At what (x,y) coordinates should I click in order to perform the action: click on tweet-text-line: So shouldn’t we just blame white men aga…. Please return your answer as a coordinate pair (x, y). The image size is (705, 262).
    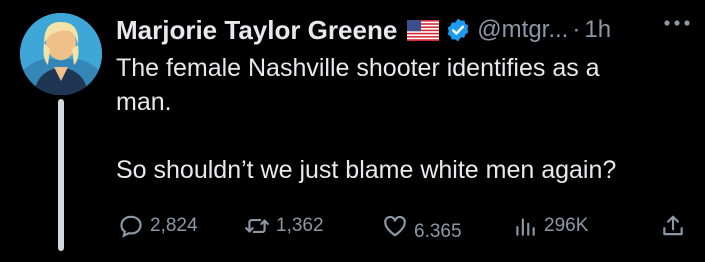
    Looking at the image, I should click on (366, 170).